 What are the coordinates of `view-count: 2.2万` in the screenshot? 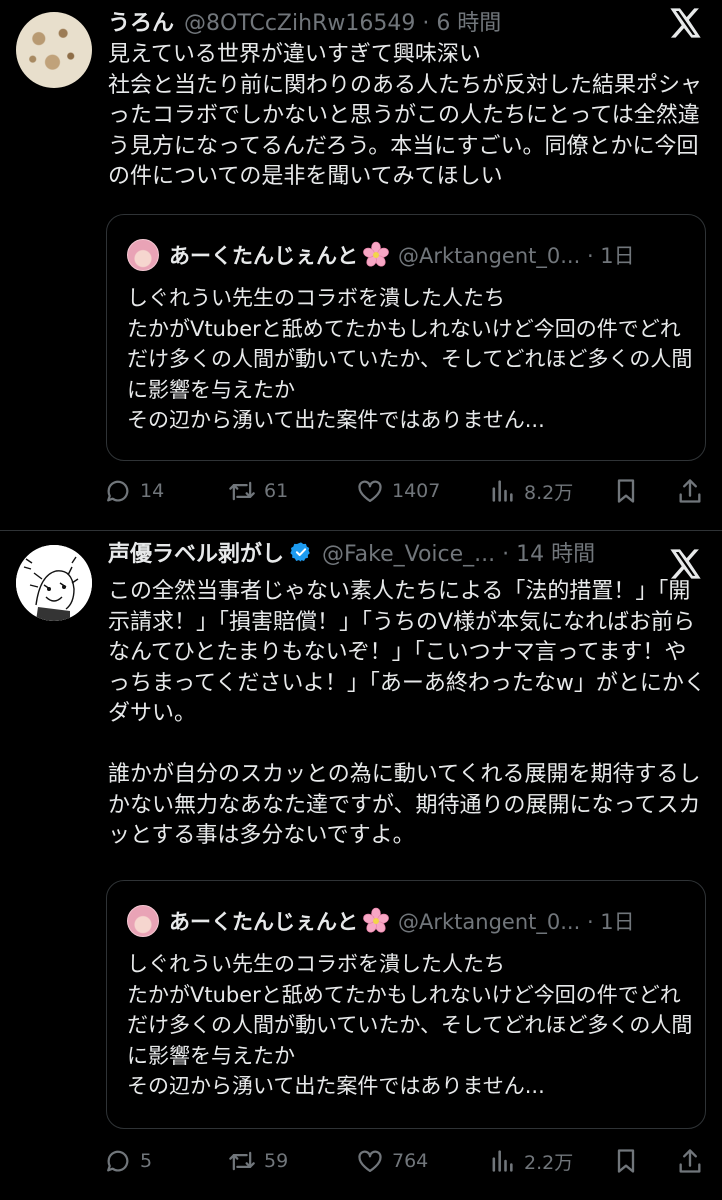 It's located at (549, 1162).